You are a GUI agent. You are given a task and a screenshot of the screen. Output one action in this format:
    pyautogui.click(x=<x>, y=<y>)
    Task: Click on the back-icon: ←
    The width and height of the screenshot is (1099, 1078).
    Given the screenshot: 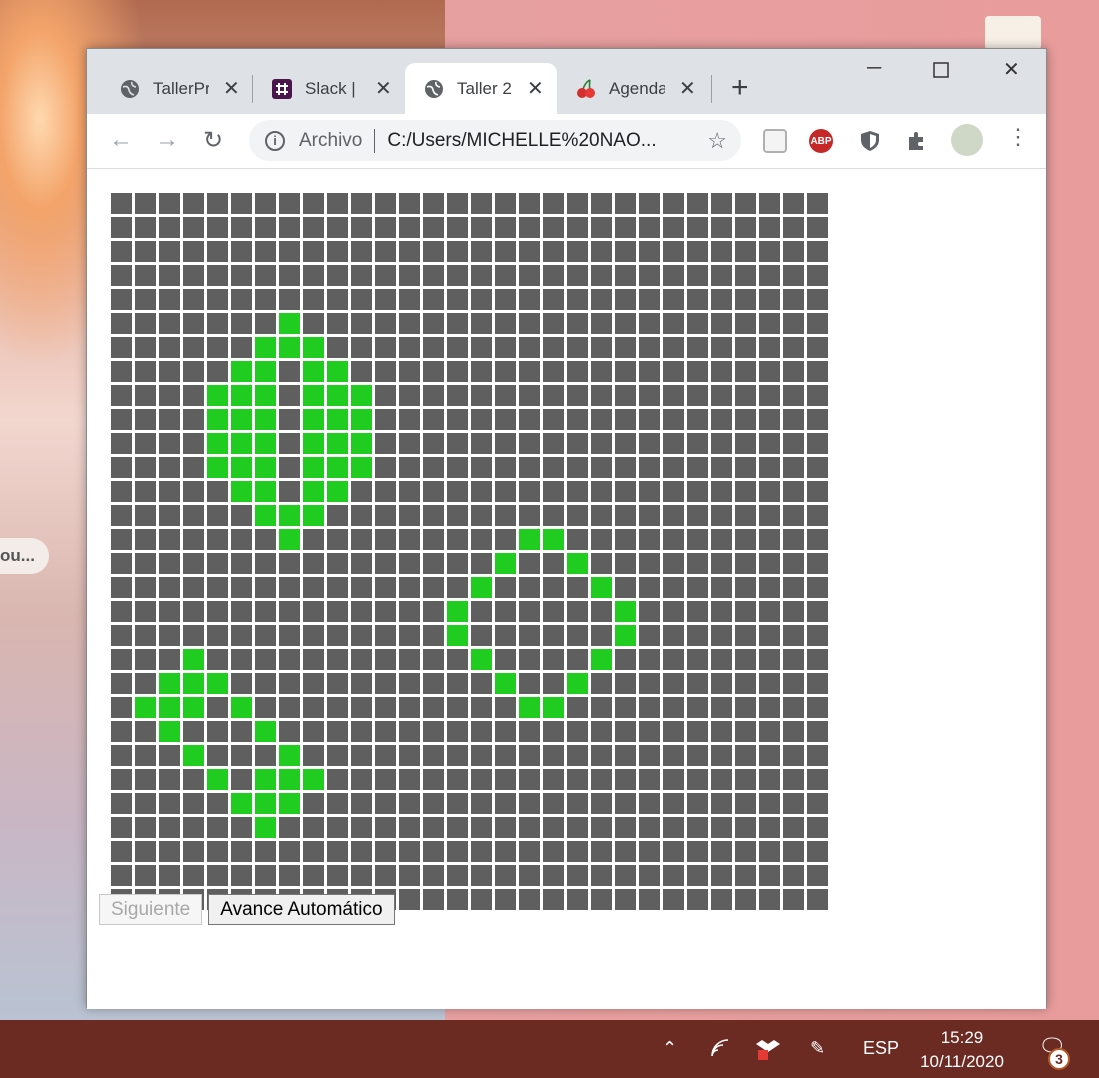 What is the action you would take?
    pyautogui.click(x=121, y=140)
    